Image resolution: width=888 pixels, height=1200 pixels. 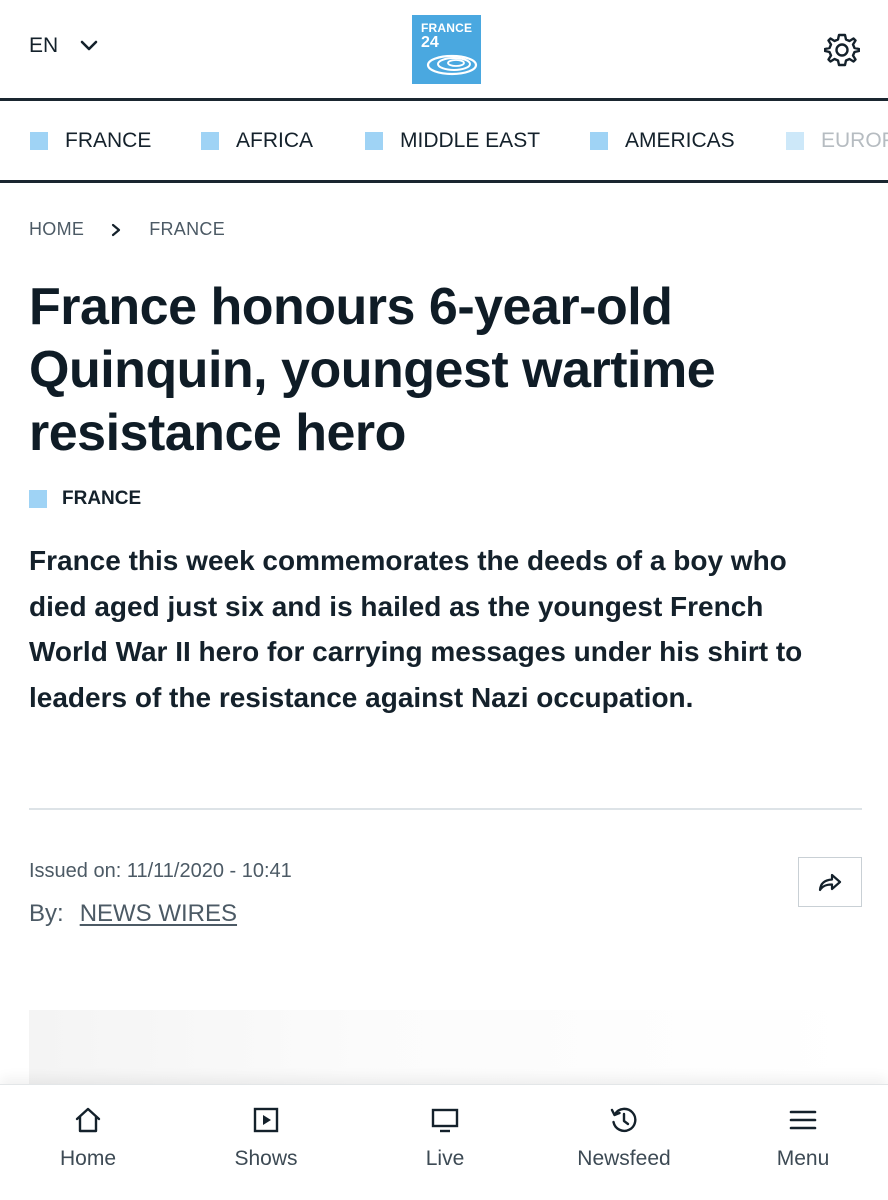 What do you see at coordinates (56, 229) in the screenshot?
I see `breadcrumb-home-link: HOME` at bounding box center [56, 229].